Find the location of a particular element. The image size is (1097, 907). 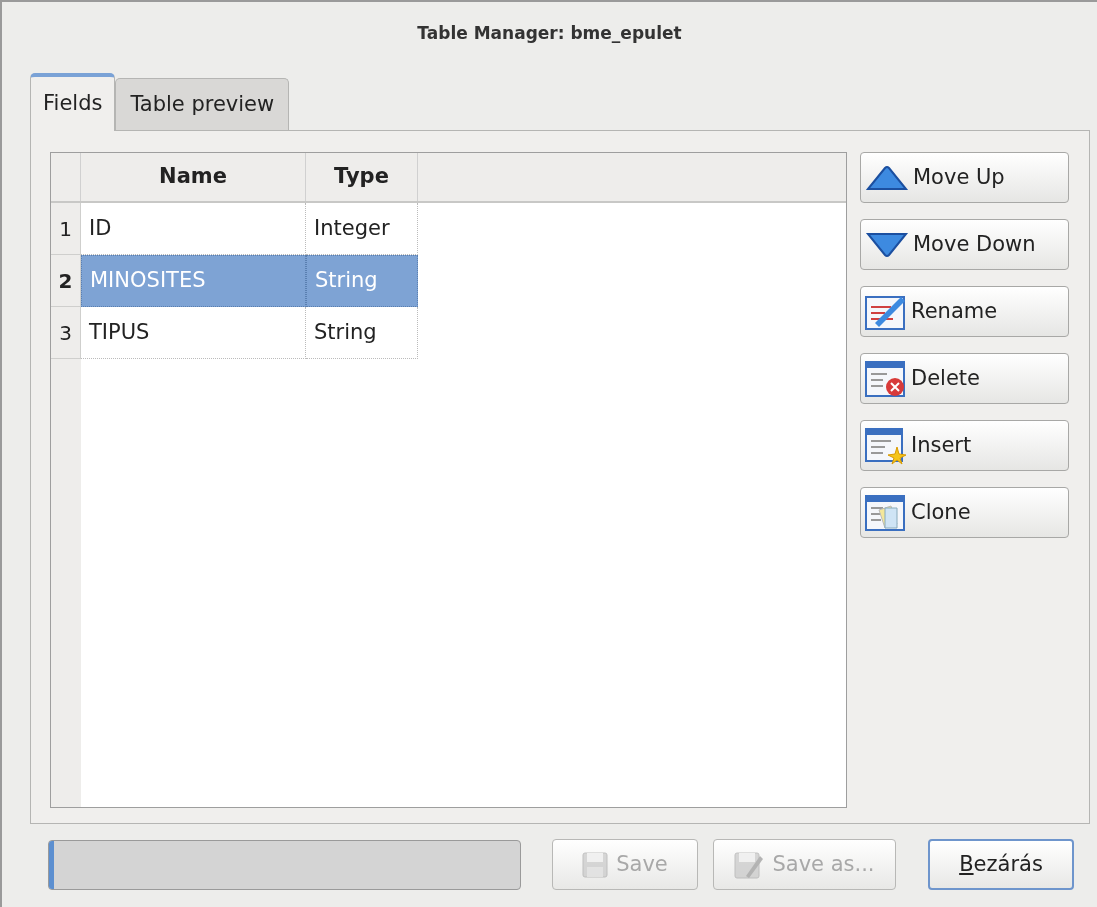

toolbar-button: Move Up is located at coordinates (964, 177).